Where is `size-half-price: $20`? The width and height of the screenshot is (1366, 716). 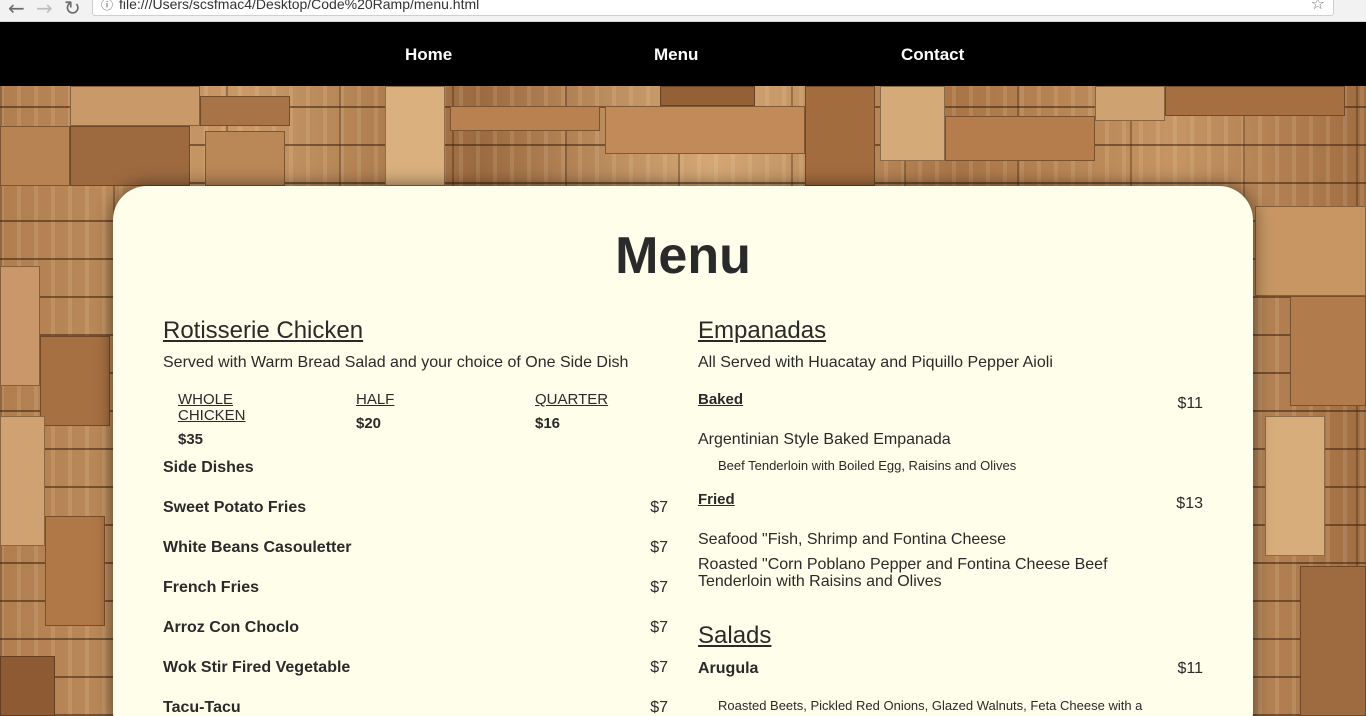
size-half-price: $20 is located at coordinates (369, 423).